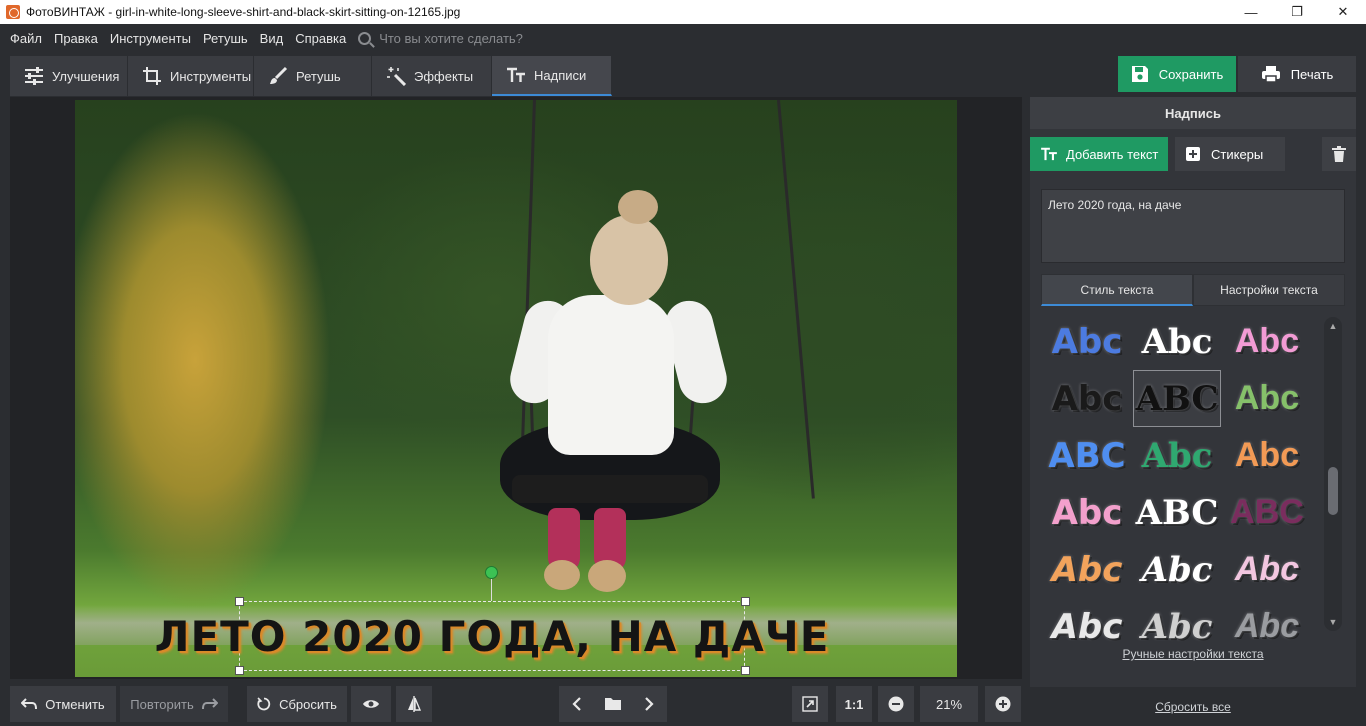  I want to click on undo-button: Отменить, so click(63, 704).